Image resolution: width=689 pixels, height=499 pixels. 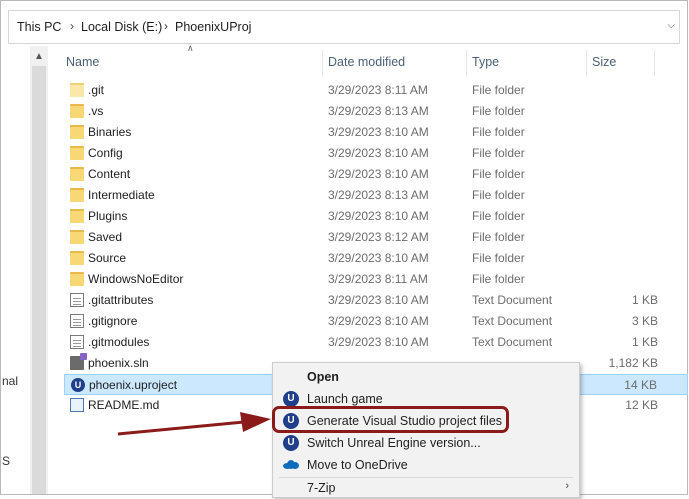 What do you see at coordinates (96, 90) in the screenshot?
I see `file-name: .git` at bounding box center [96, 90].